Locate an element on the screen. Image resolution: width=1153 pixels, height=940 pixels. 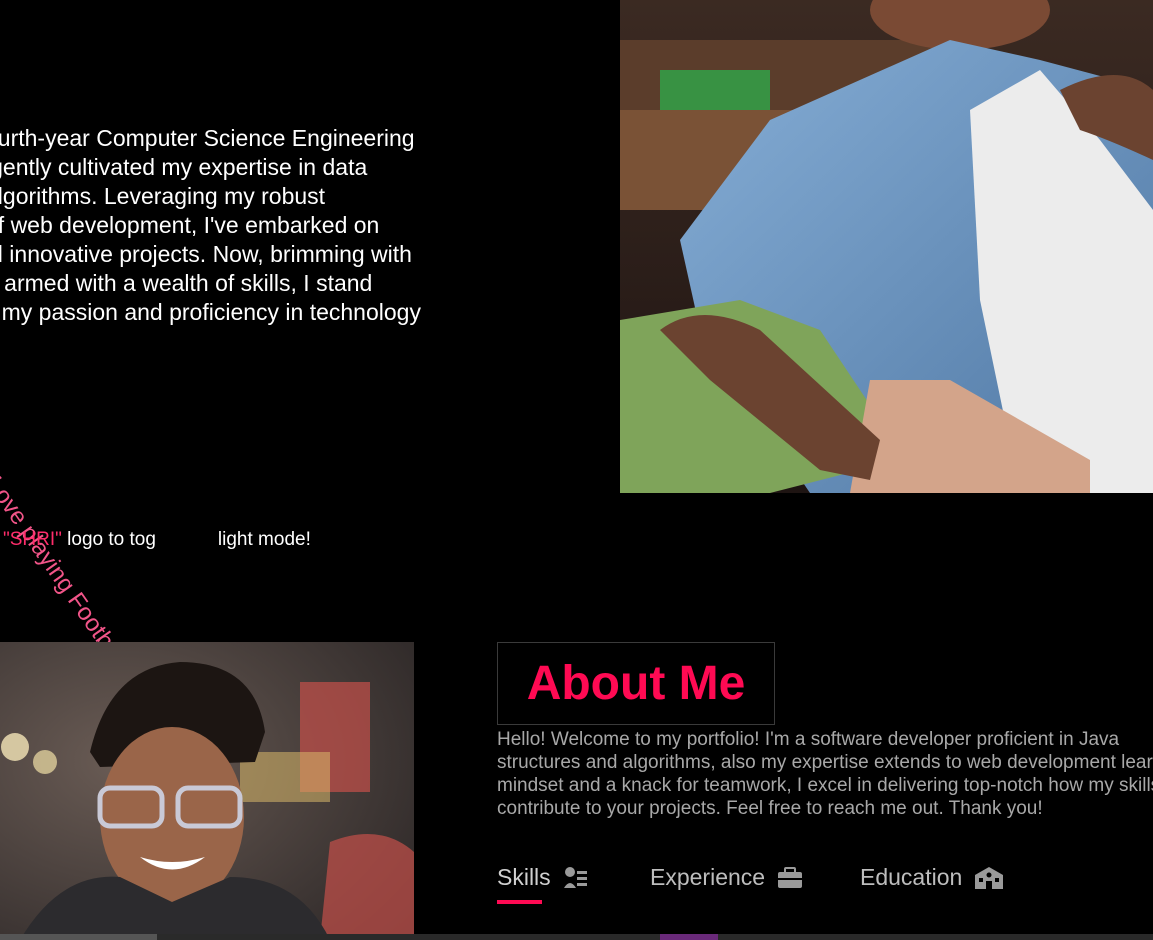
about-title: About Me is located at coordinates (636, 683).